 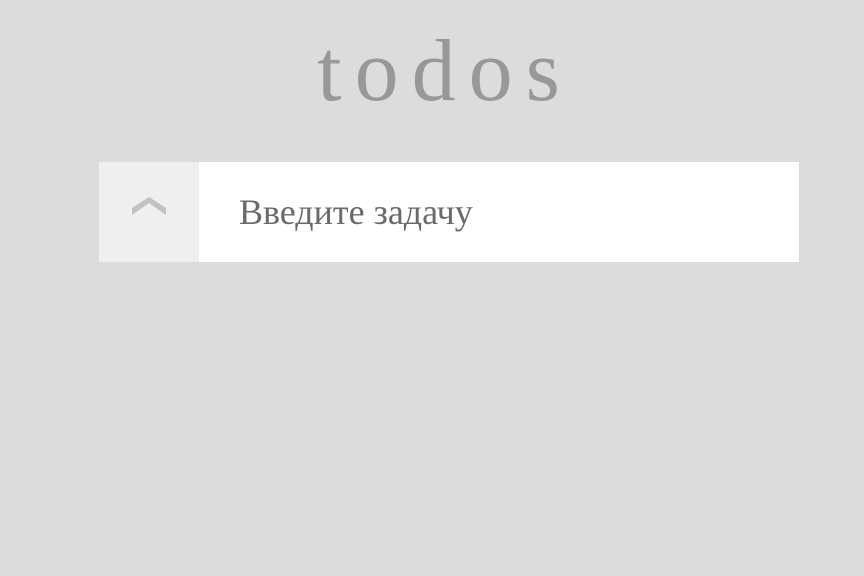 I want to click on app-title: todos, so click(x=445, y=71).